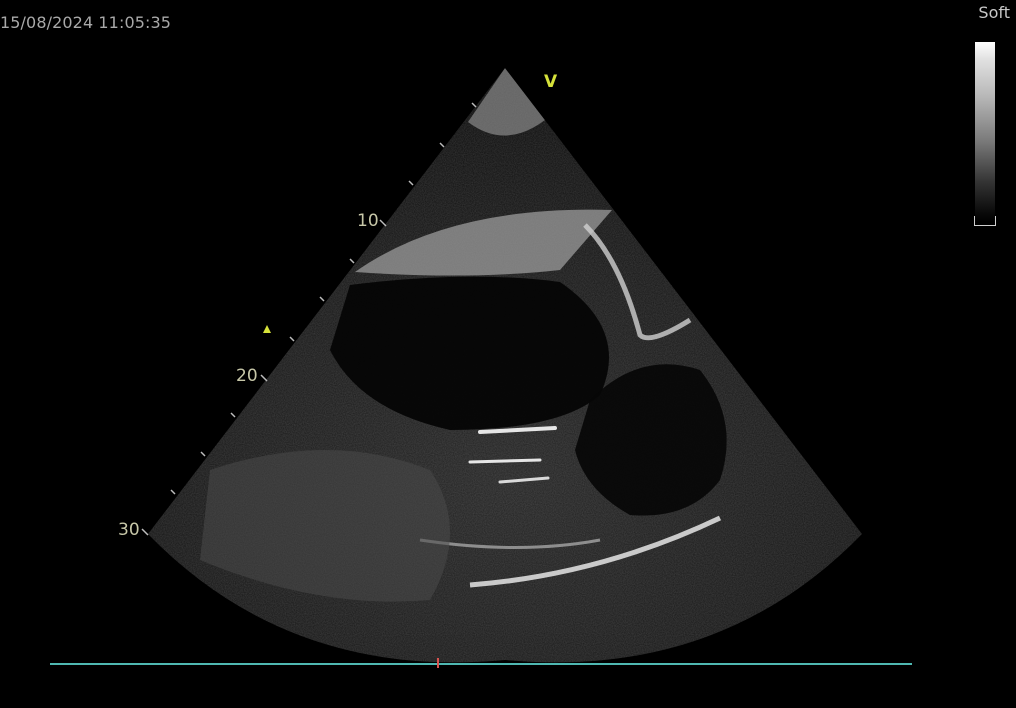 The image size is (1016, 708). Describe the element at coordinates (551, 82) in the screenshot. I see `probe-orientation-marker: V` at that location.